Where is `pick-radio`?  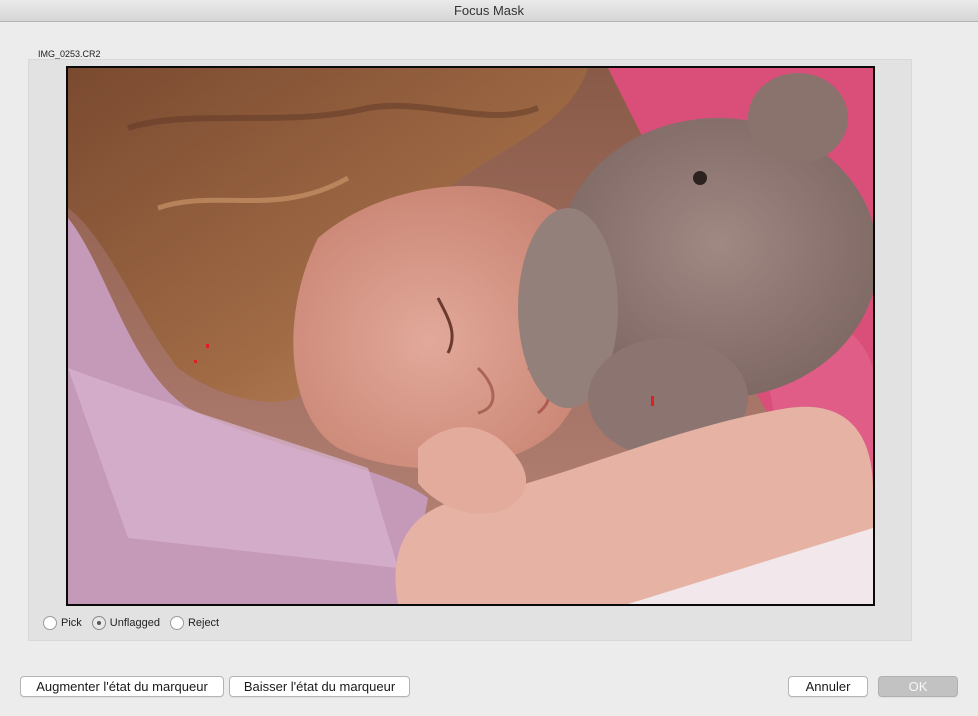
pick-radio is located at coordinates (50, 623).